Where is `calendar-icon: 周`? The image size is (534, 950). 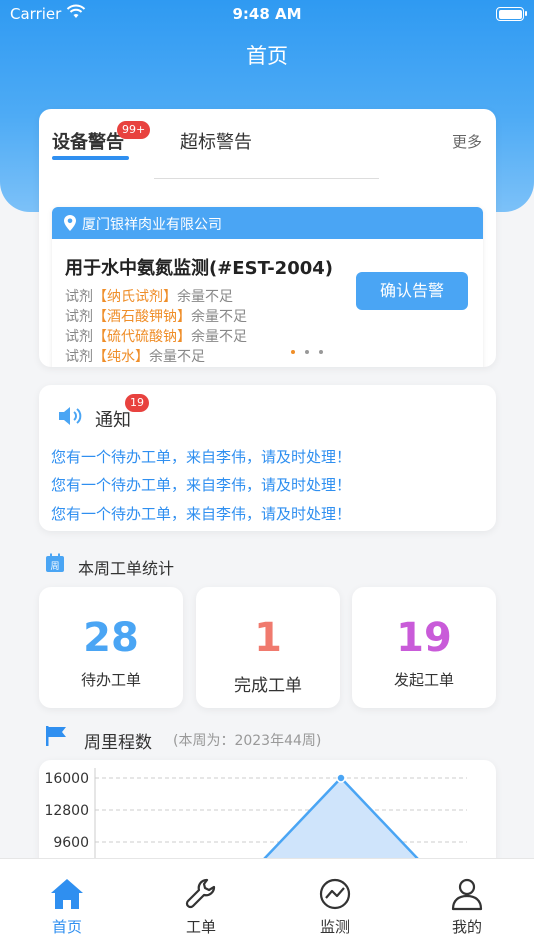 calendar-icon: 周 is located at coordinates (55, 565).